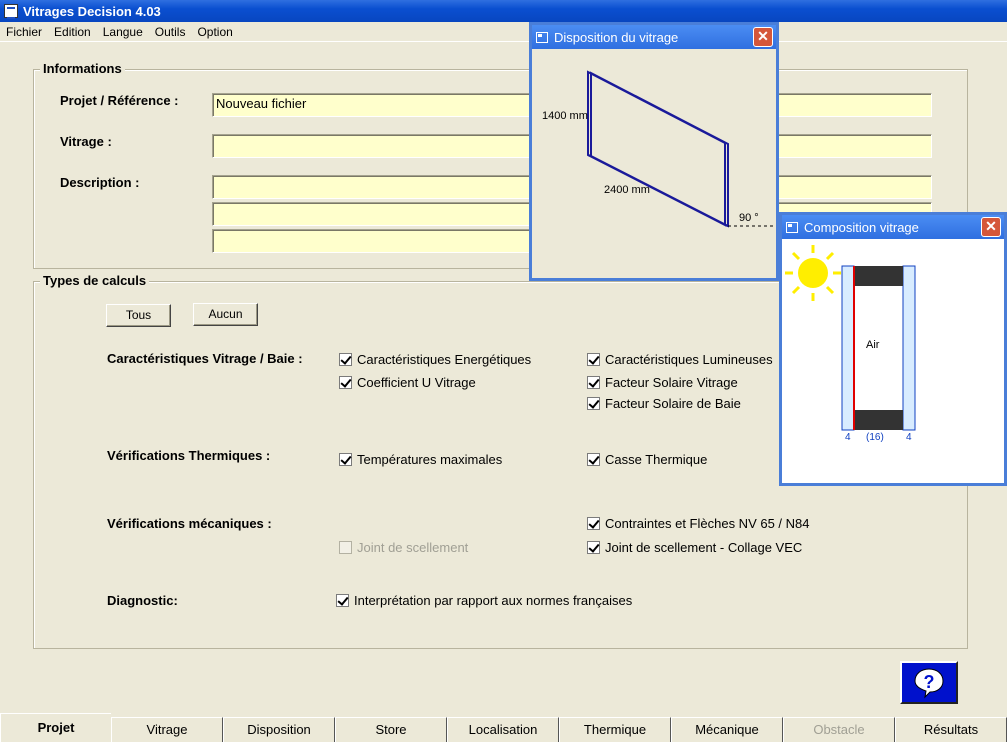 The height and width of the screenshot is (742, 1007). Describe the element at coordinates (503, 11) in the screenshot. I see `app-titlebar: Vitrages Decision 4.03` at that location.